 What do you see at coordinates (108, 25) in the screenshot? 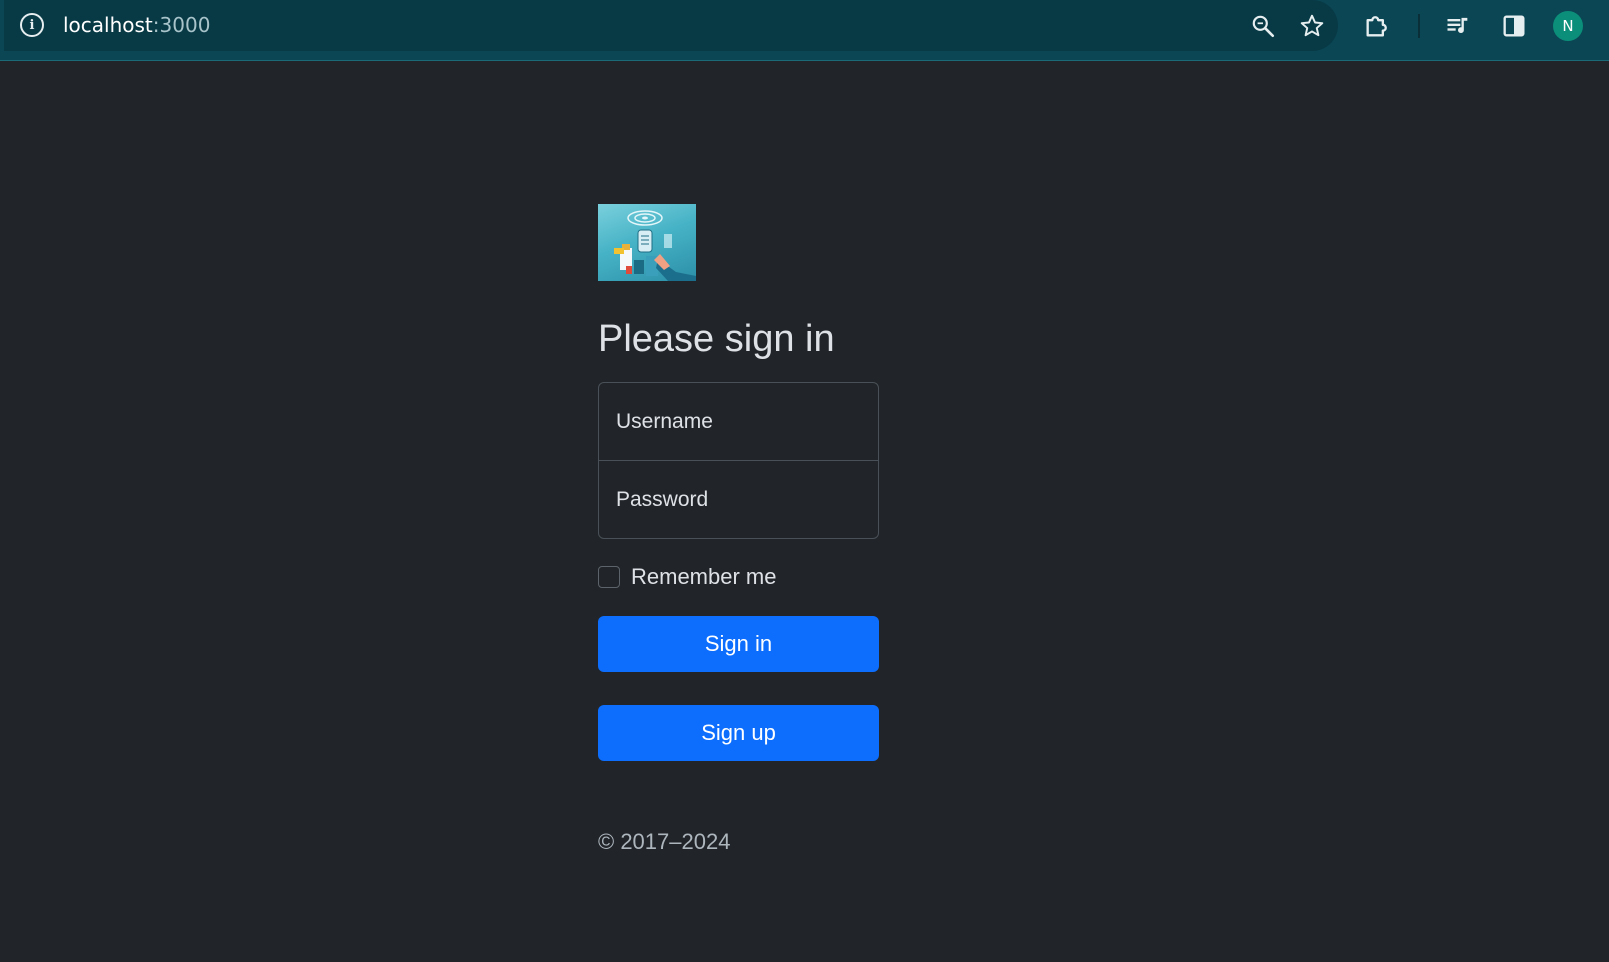
I see `url-host: localhost` at bounding box center [108, 25].